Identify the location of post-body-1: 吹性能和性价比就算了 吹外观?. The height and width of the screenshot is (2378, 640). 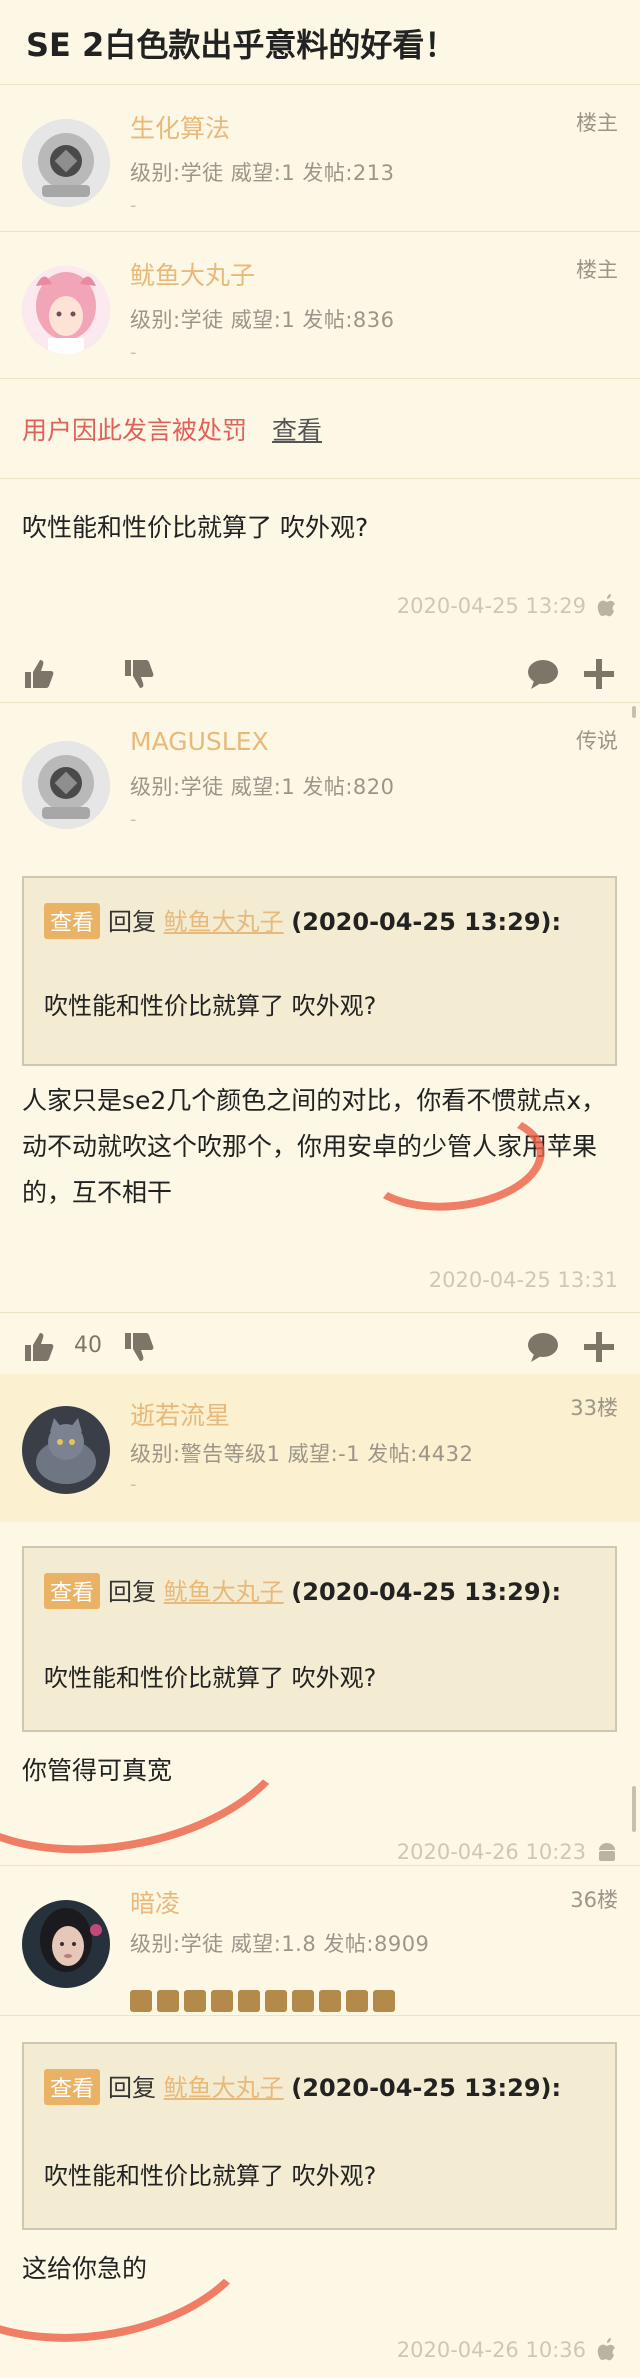
(320, 528).